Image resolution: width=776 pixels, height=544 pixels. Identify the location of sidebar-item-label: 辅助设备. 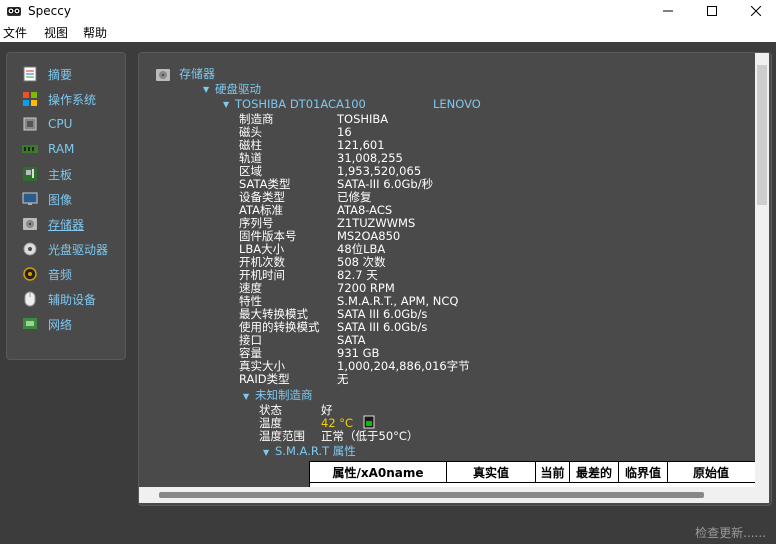
(72, 299).